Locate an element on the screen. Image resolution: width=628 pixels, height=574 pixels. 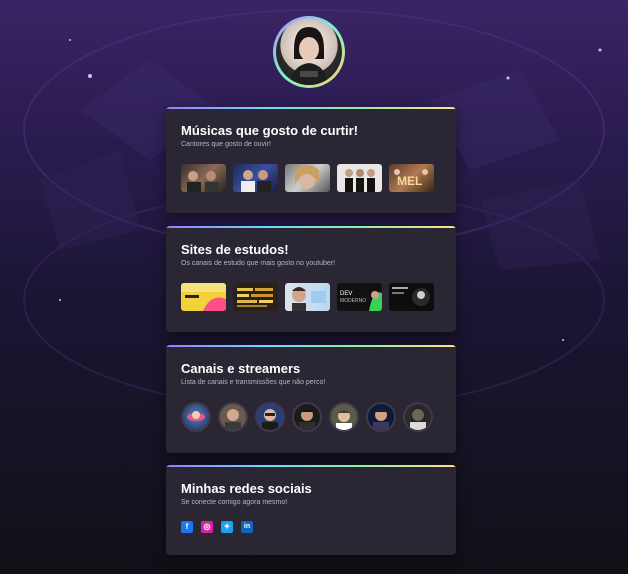
linkedin-icon: in is located at coordinates (247, 527).